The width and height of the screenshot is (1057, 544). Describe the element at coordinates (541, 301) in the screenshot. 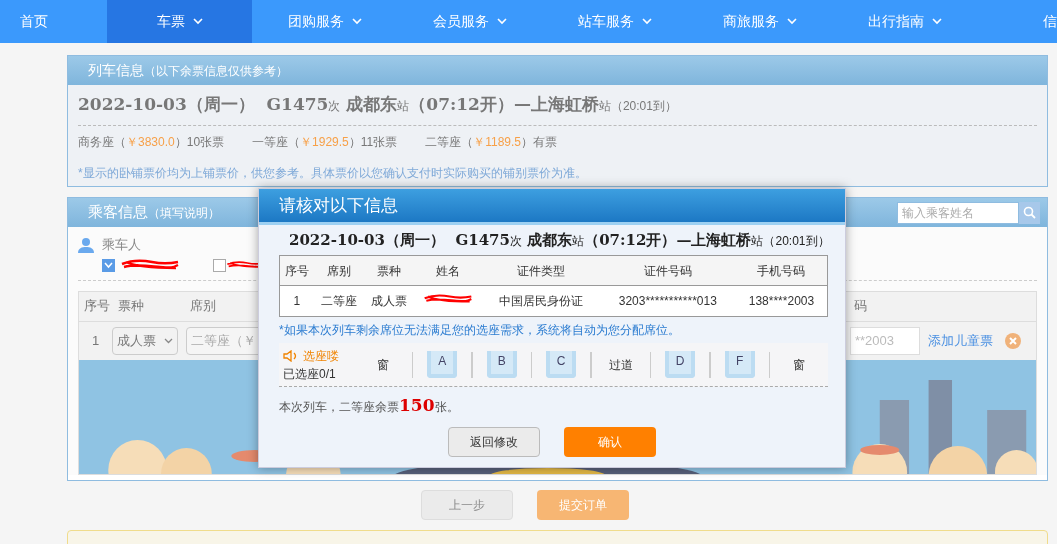

I see `table-cell: 中国居民身份证` at that location.